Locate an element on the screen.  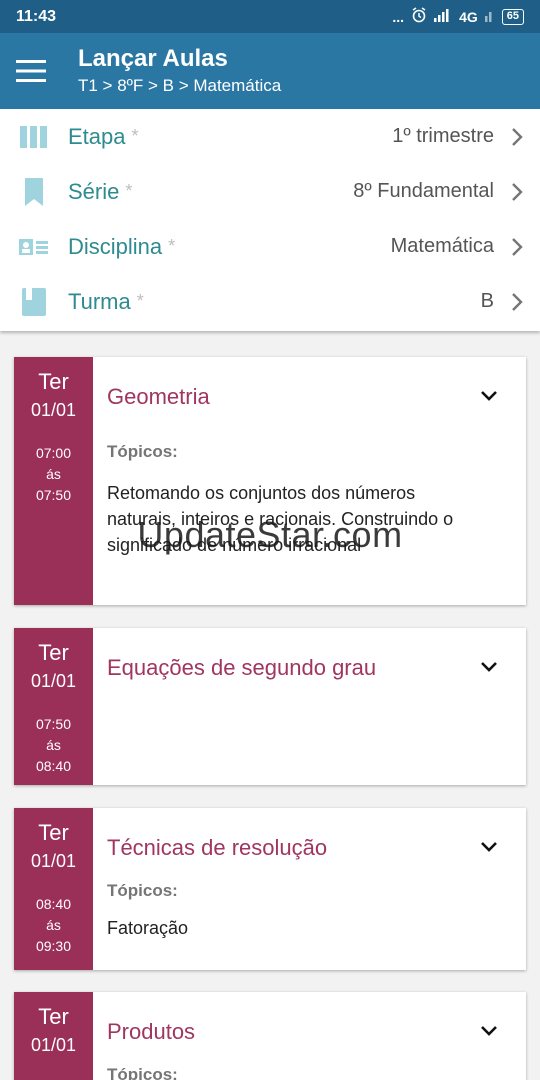
lesson-start-time: 08:40 is located at coordinates (53, 904).